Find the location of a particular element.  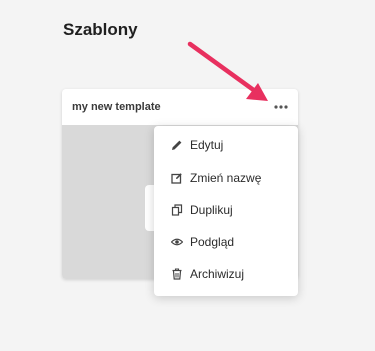

annotation-arrow is located at coordinates (227, 71).